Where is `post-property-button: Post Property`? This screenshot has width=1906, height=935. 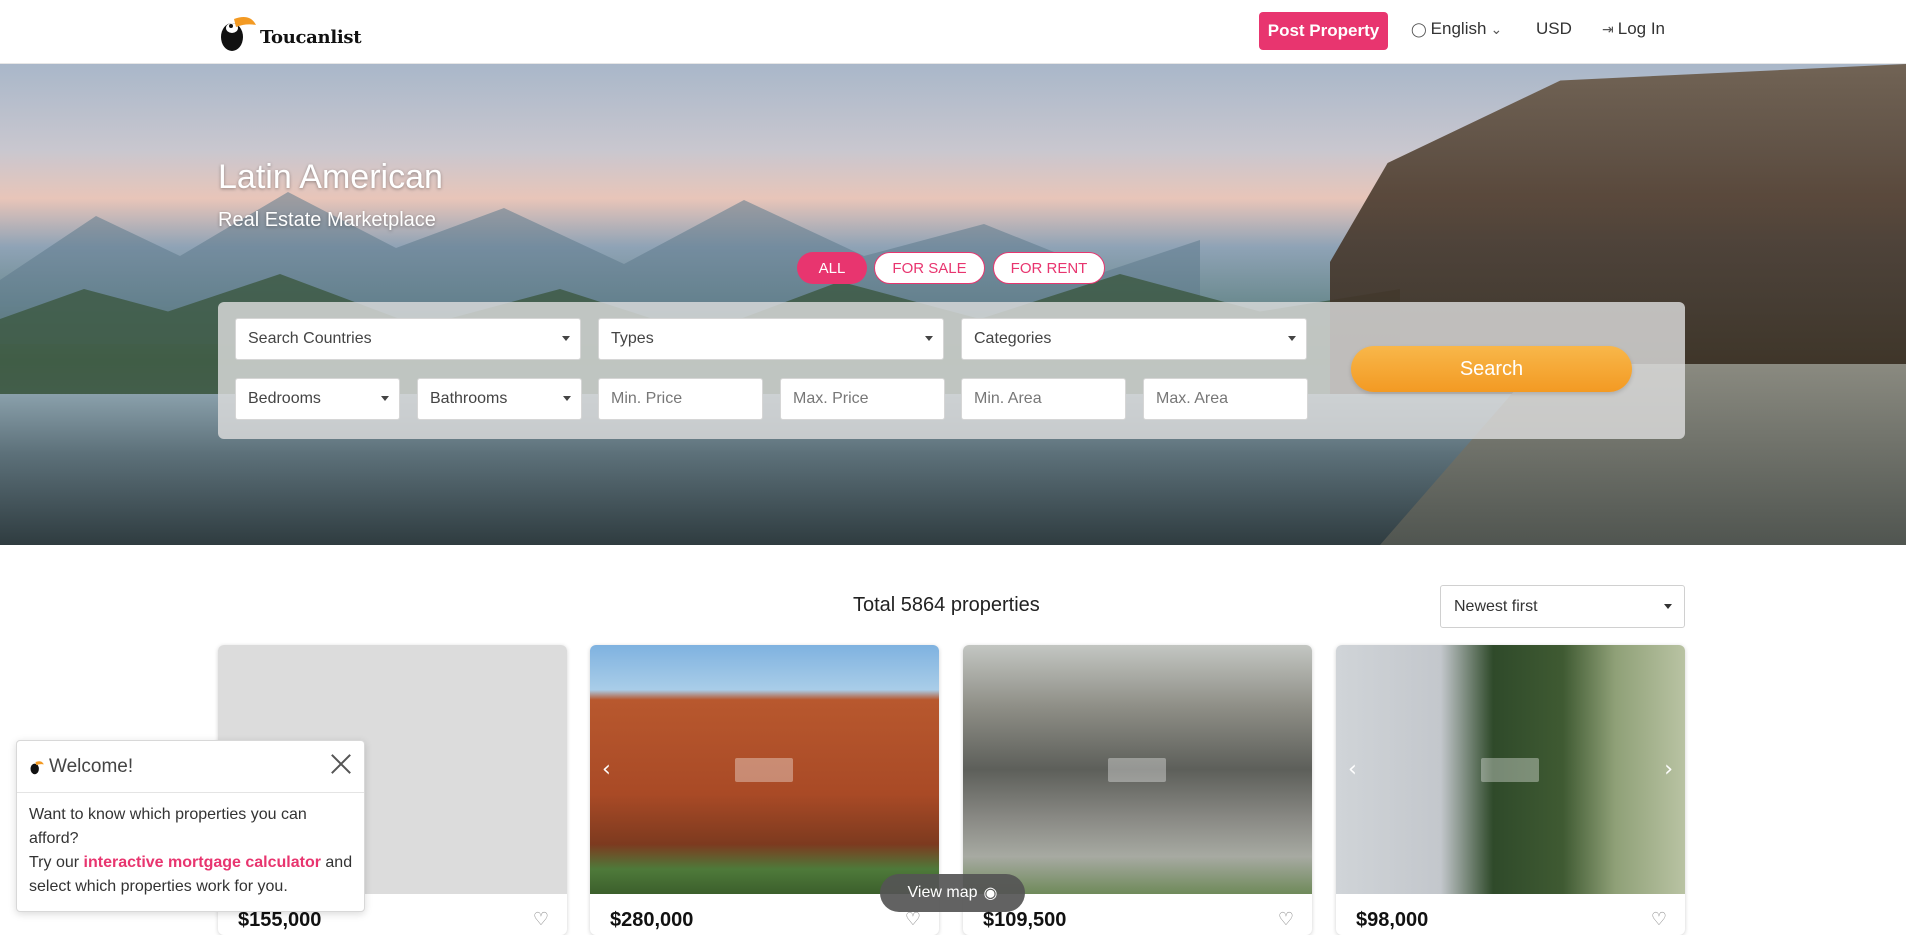 post-property-button: Post Property is located at coordinates (1323, 31).